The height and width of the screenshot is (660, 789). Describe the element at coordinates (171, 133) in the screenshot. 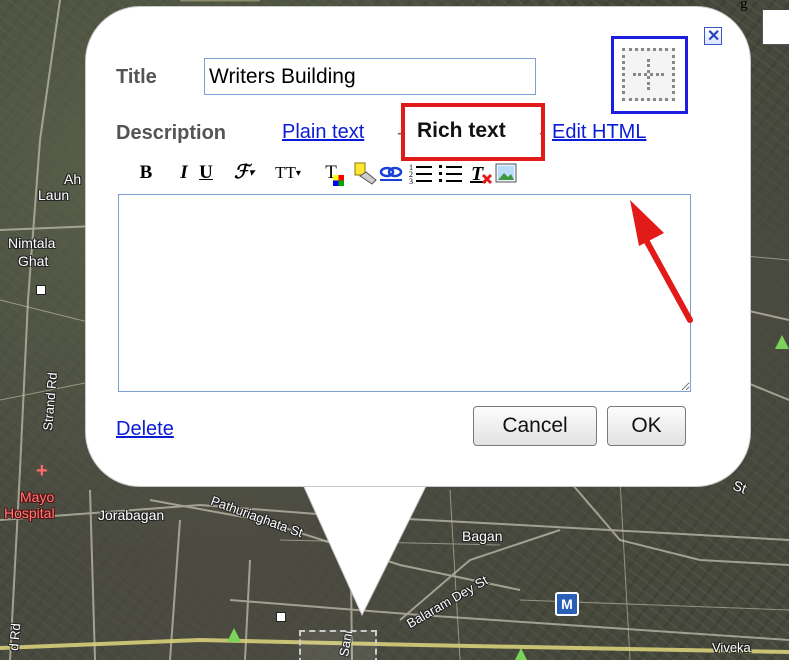

I see `description-label: Description` at that location.